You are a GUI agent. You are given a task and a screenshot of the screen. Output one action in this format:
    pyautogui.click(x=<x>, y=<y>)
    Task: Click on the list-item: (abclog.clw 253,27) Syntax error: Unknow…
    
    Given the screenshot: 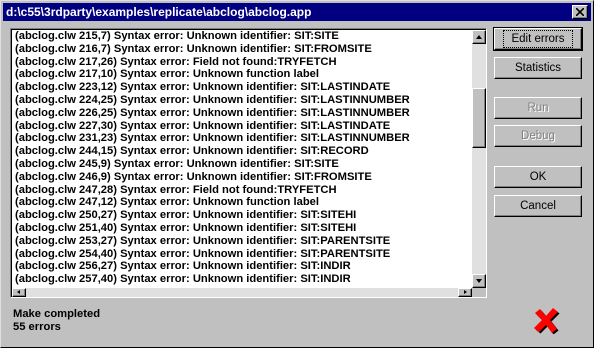 What is the action you would take?
    pyautogui.click(x=242, y=241)
    